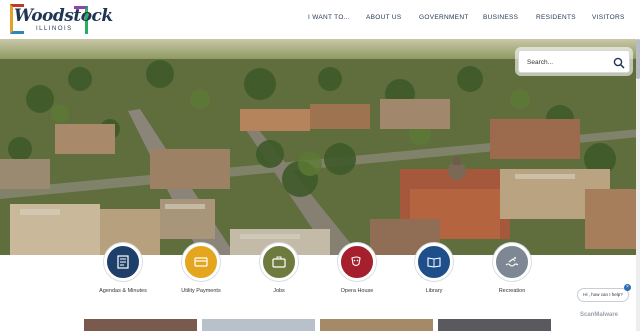 The width and height of the screenshot is (640, 331). What do you see at coordinates (201, 262) in the screenshot?
I see `payment-icon` at bounding box center [201, 262].